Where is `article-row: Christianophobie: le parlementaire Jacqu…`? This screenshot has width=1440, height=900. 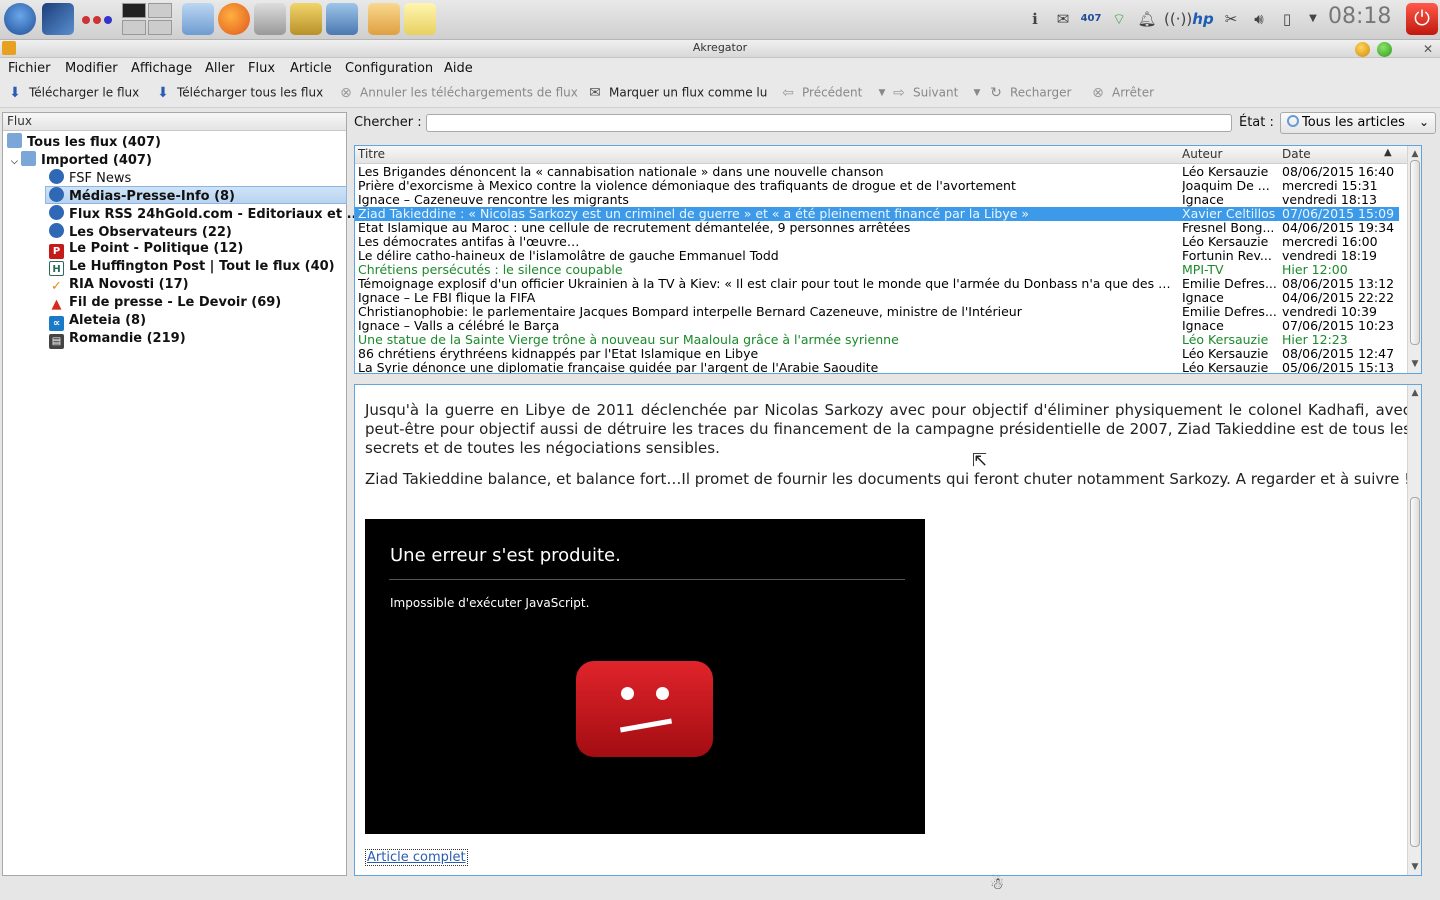
article-row: Christianophobie: le parlementaire Jacqu… is located at coordinates (877, 312).